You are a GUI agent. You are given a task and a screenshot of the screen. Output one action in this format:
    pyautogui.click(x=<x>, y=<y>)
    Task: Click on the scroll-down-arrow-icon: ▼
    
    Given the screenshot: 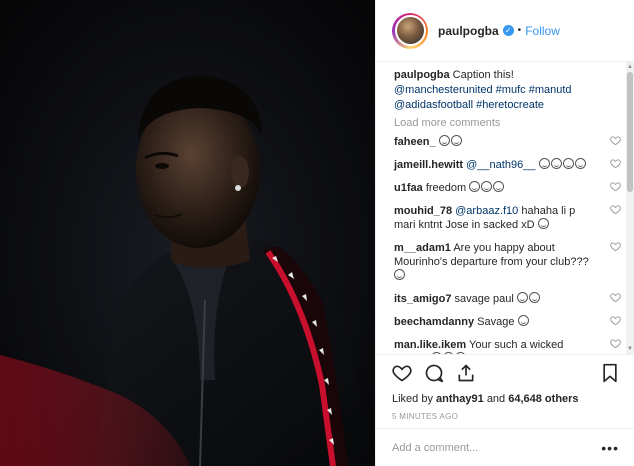 What is the action you would take?
    pyautogui.click(x=630, y=349)
    